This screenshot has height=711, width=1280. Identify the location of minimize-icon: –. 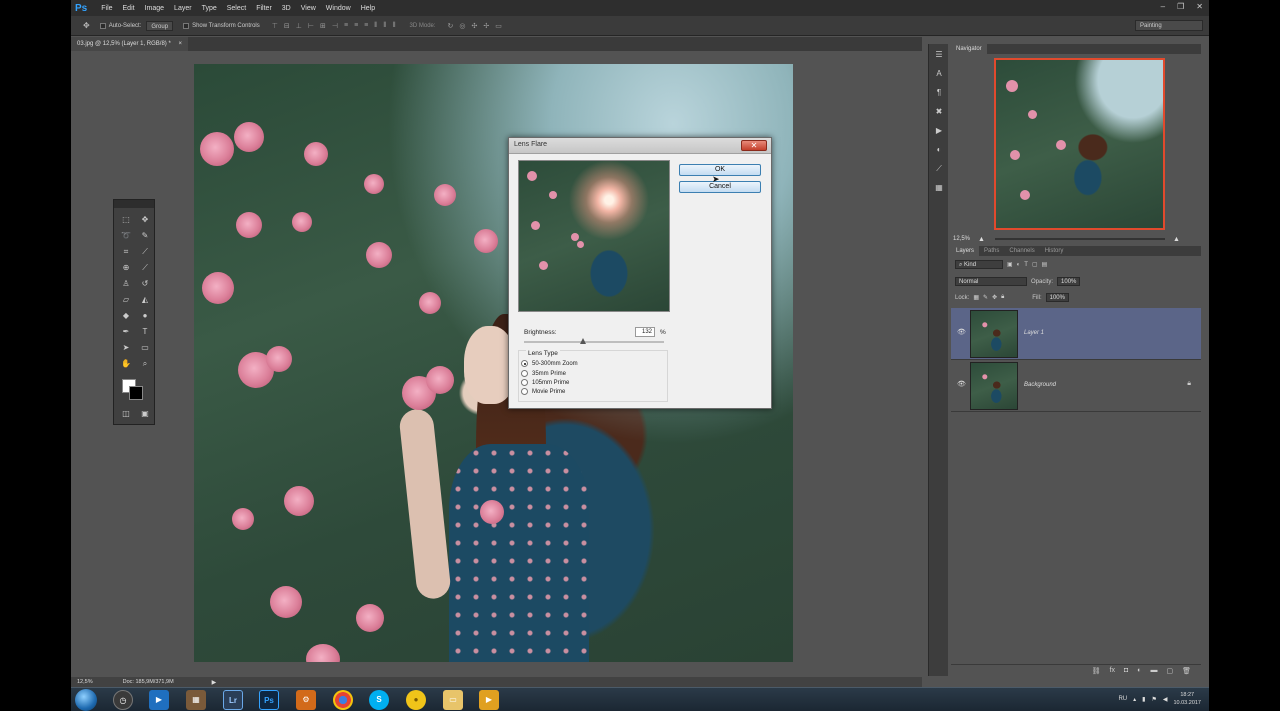
(1163, 6).